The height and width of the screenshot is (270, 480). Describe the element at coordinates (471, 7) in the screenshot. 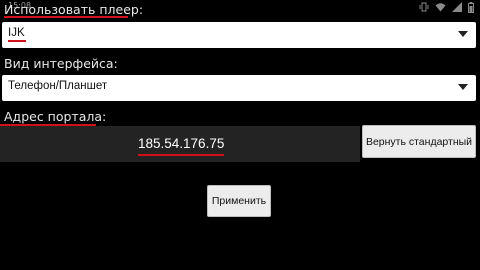

I see `battery-icon` at that location.